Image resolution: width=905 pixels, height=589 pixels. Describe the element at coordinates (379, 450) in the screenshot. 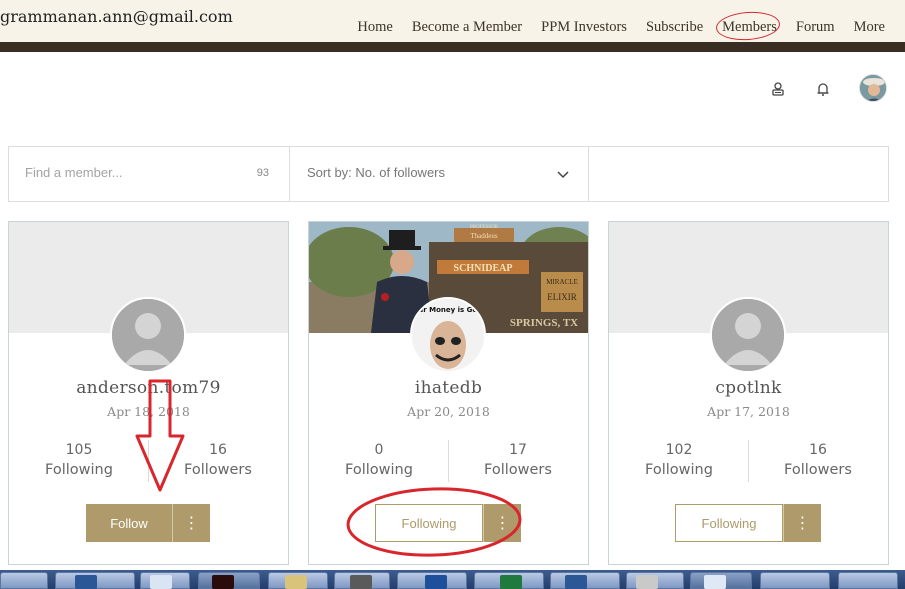

I see `following-count: 0` at that location.